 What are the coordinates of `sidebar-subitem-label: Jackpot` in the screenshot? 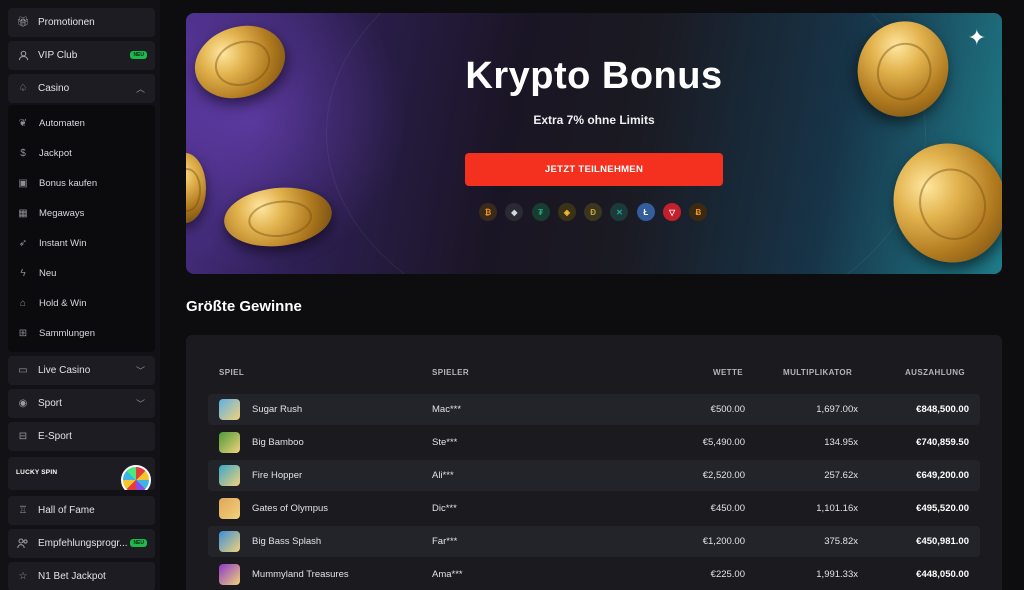 It's located at (55, 153).